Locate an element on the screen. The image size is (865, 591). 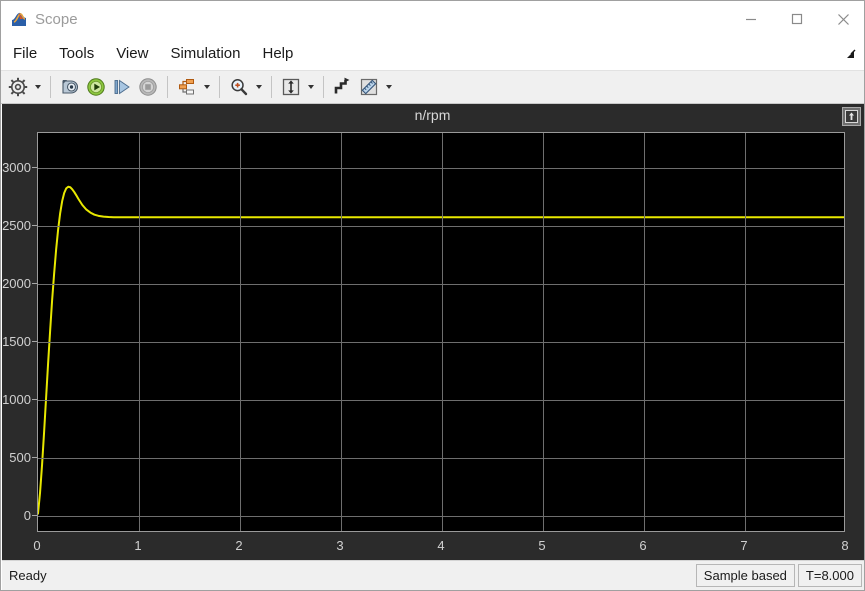
run-button is located at coordinates (96, 87).